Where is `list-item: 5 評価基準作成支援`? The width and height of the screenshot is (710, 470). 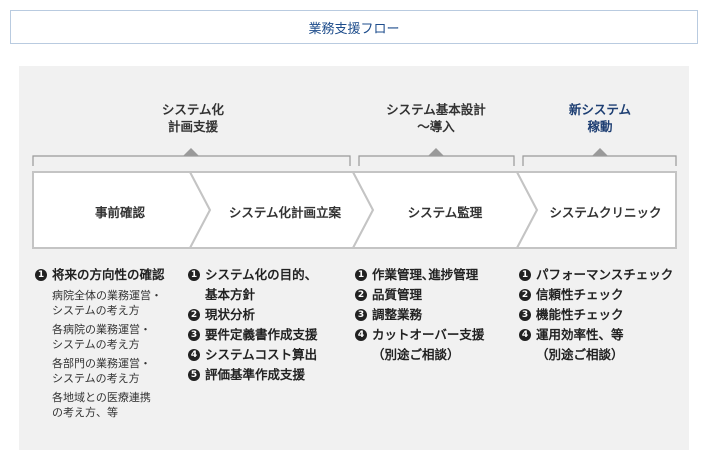
list-item: 5 評価基準作成支援 is located at coordinates (268, 375).